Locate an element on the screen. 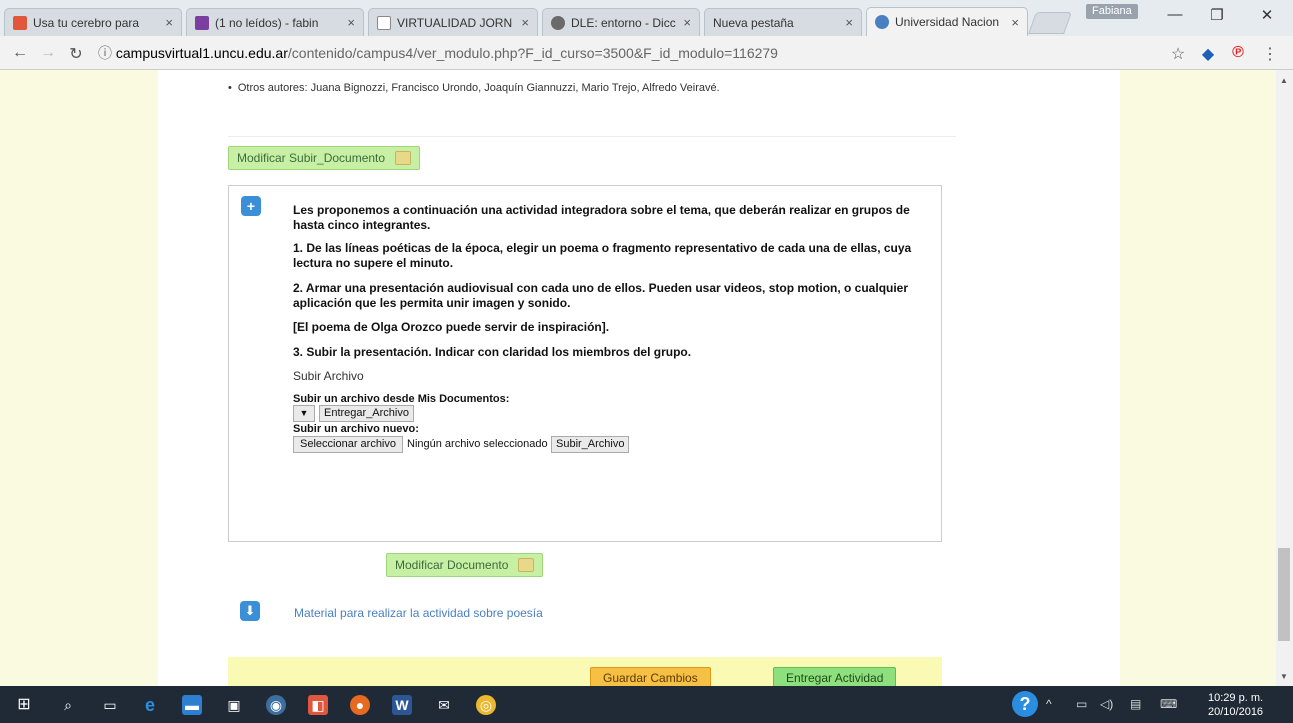 Image resolution: width=1293 pixels, height=723 pixels. minimize-icon: — is located at coordinates (1175, 14).